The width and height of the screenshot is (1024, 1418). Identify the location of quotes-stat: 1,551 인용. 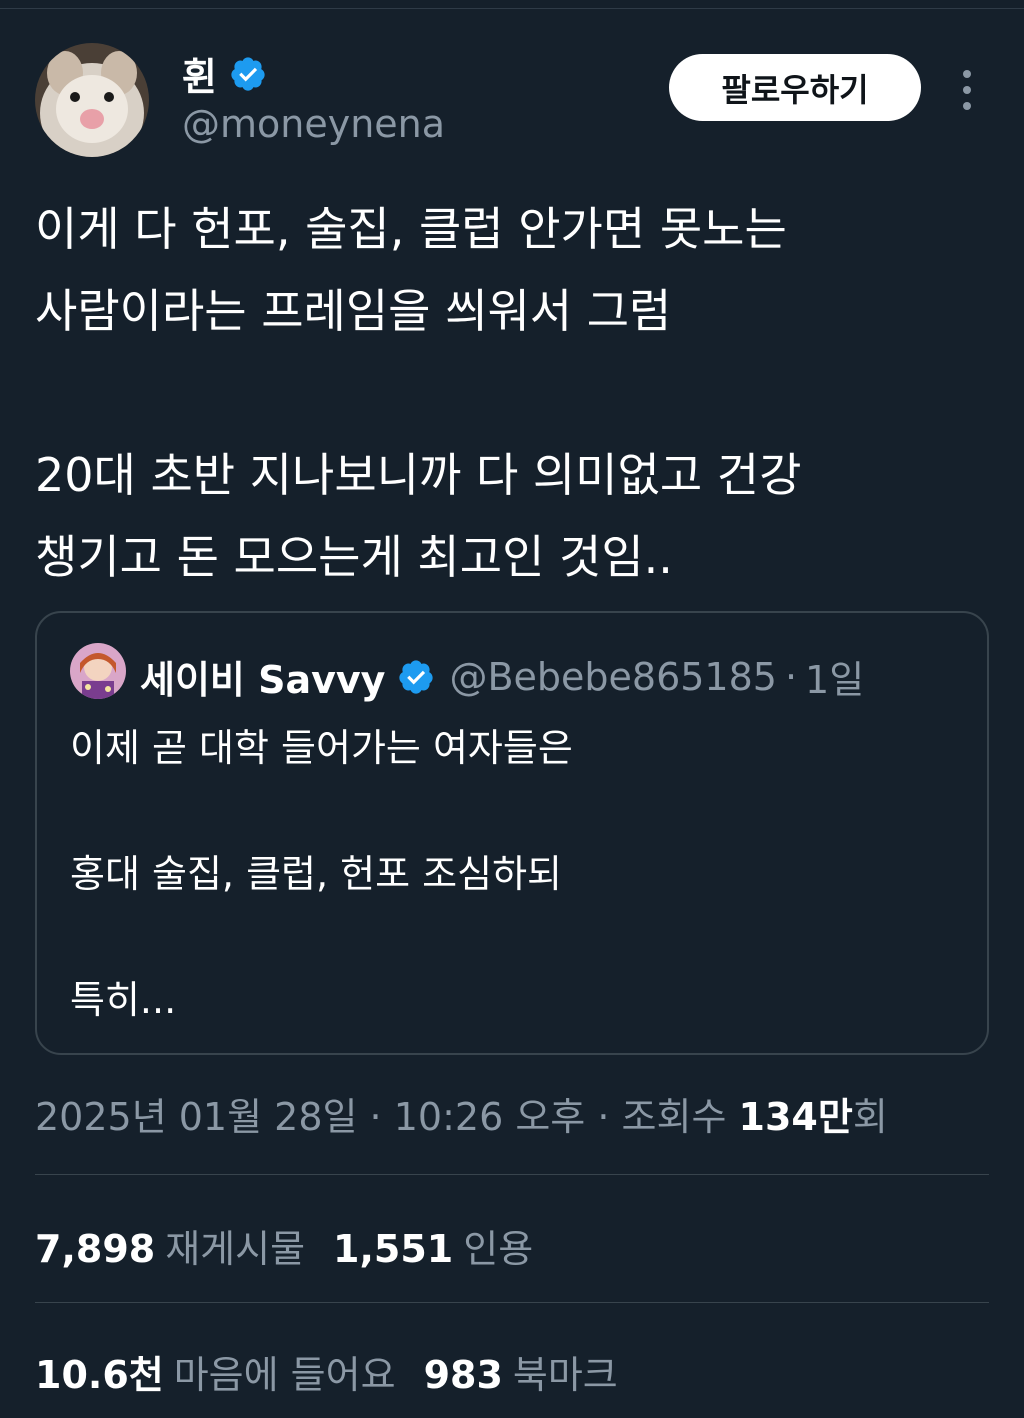
(433, 1245).